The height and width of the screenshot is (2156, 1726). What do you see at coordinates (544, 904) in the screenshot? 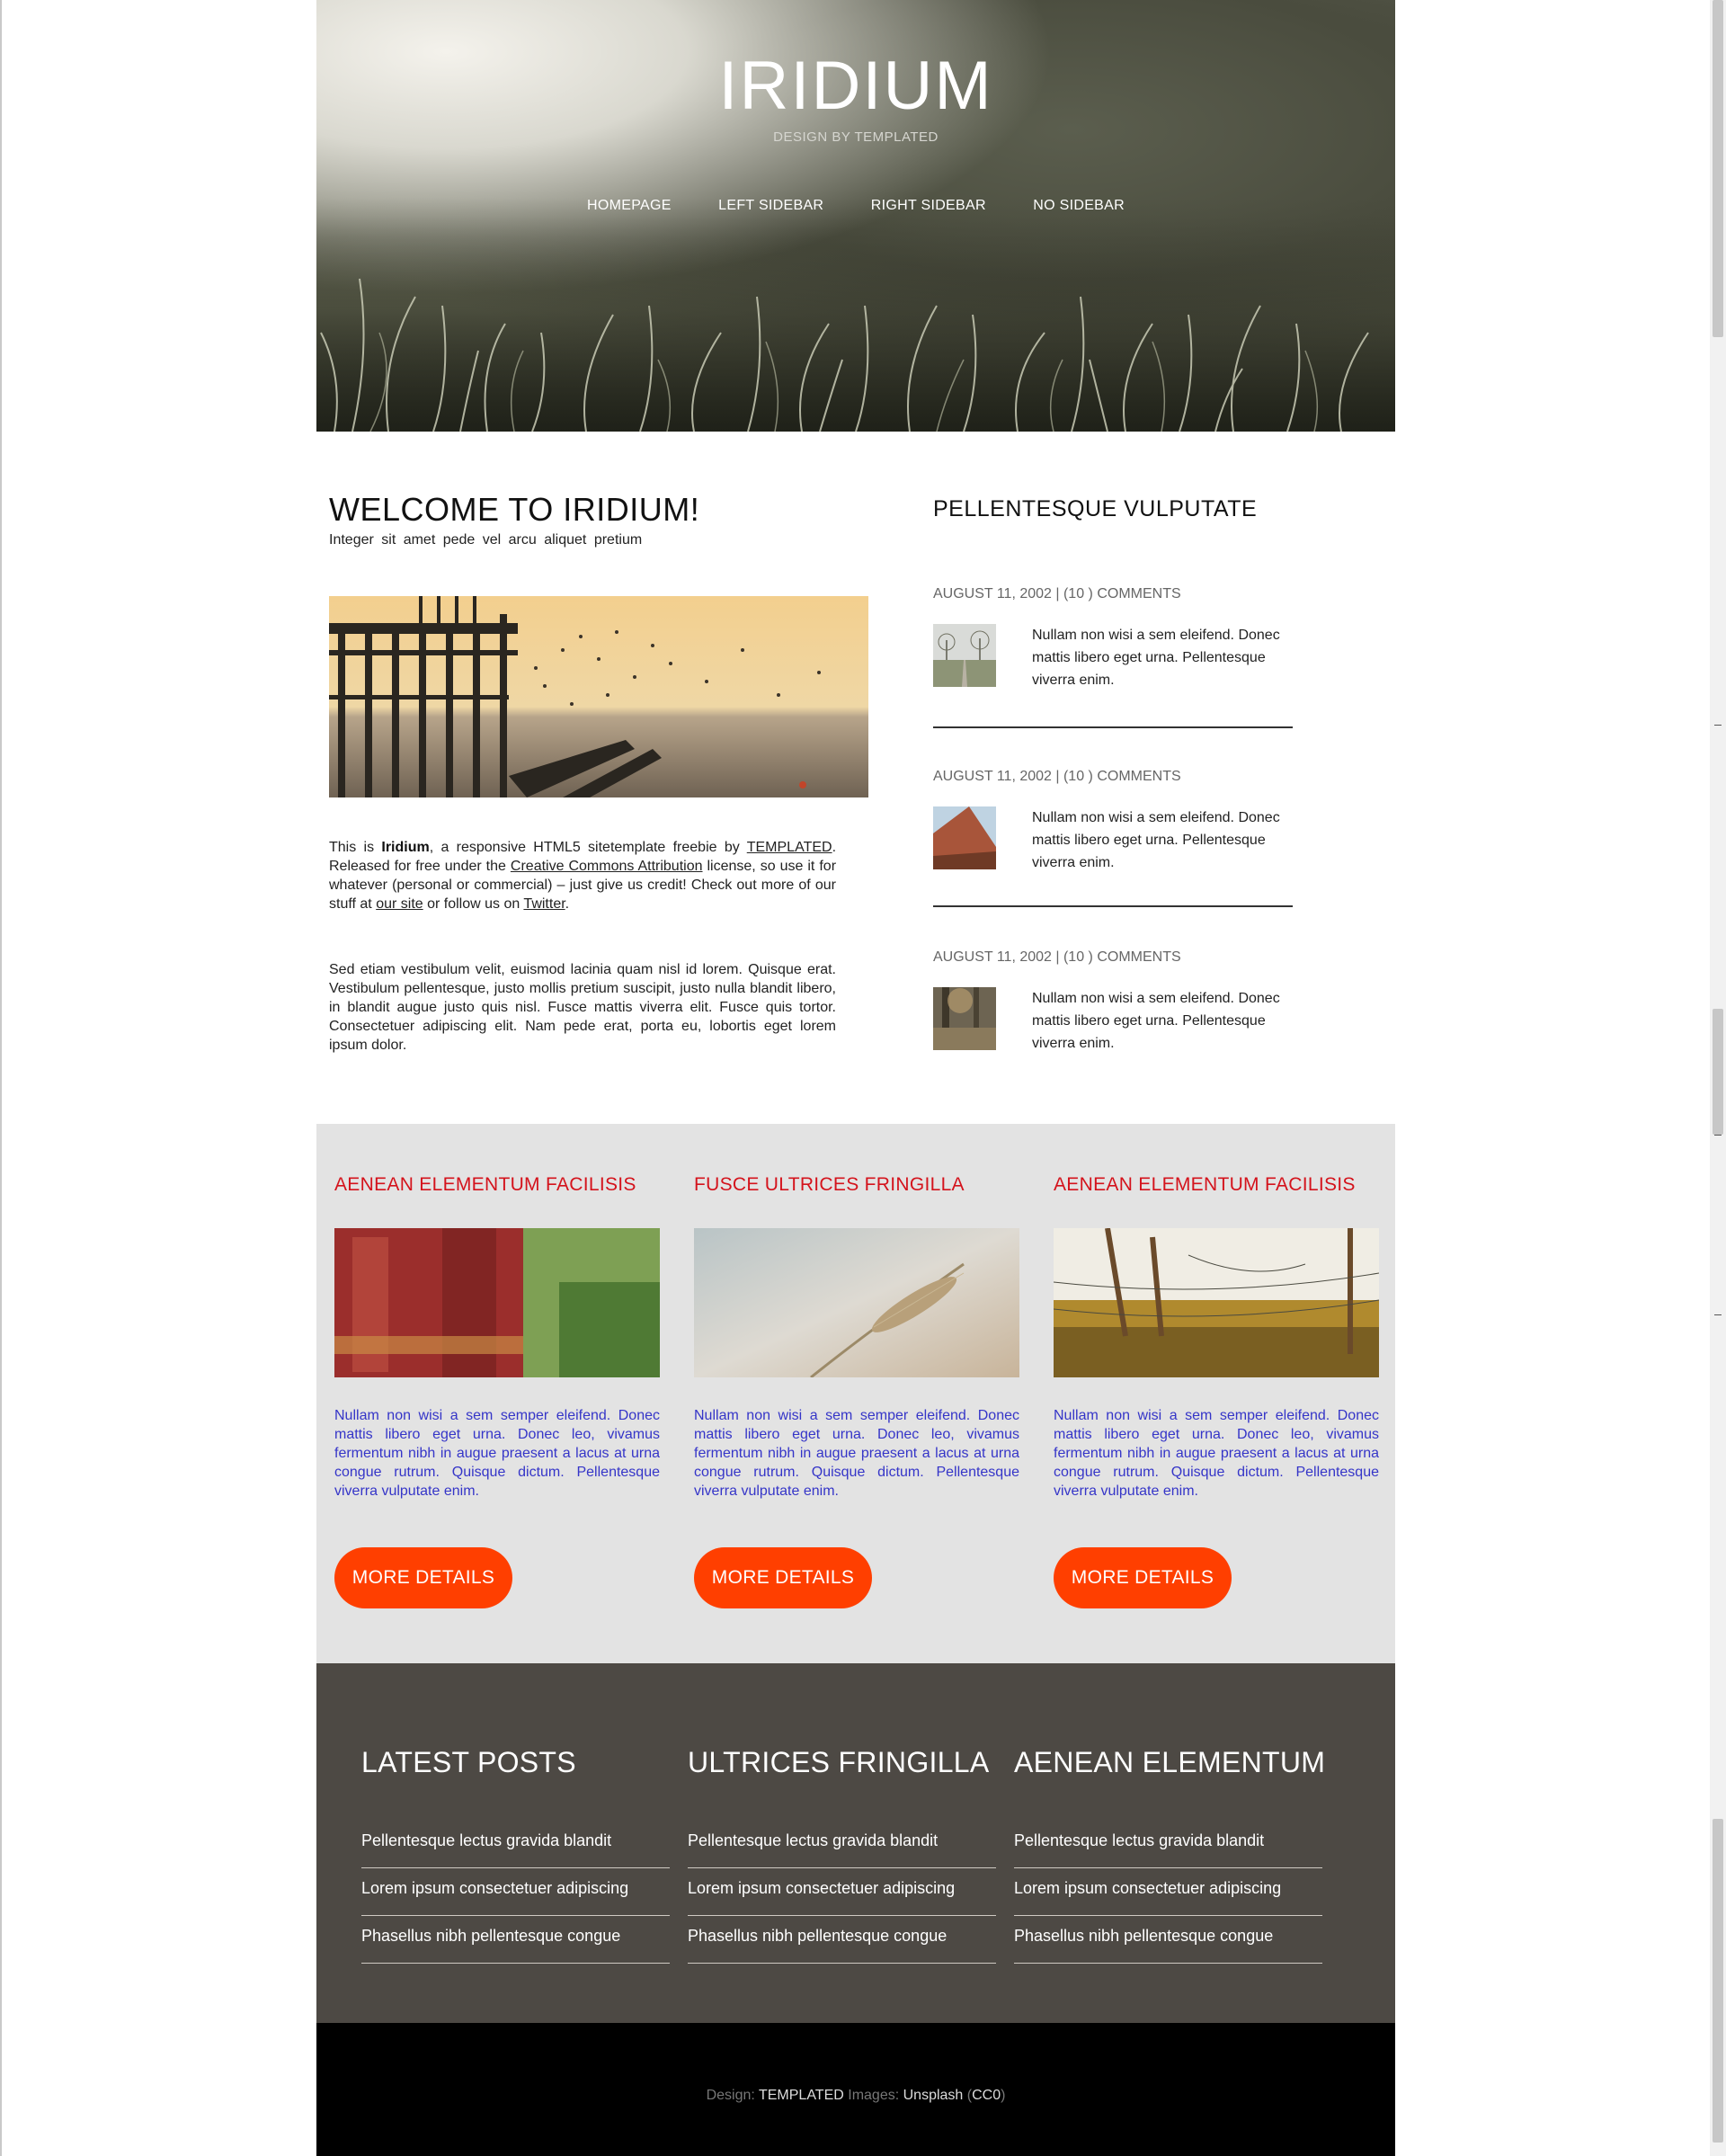
I see `twitter-link: Twitter` at bounding box center [544, 904].